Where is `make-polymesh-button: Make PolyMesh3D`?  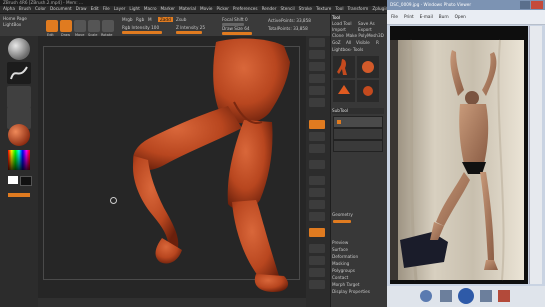 make-polymesh-button: Make PolyMesh3D is located at coordinates (365, 35).